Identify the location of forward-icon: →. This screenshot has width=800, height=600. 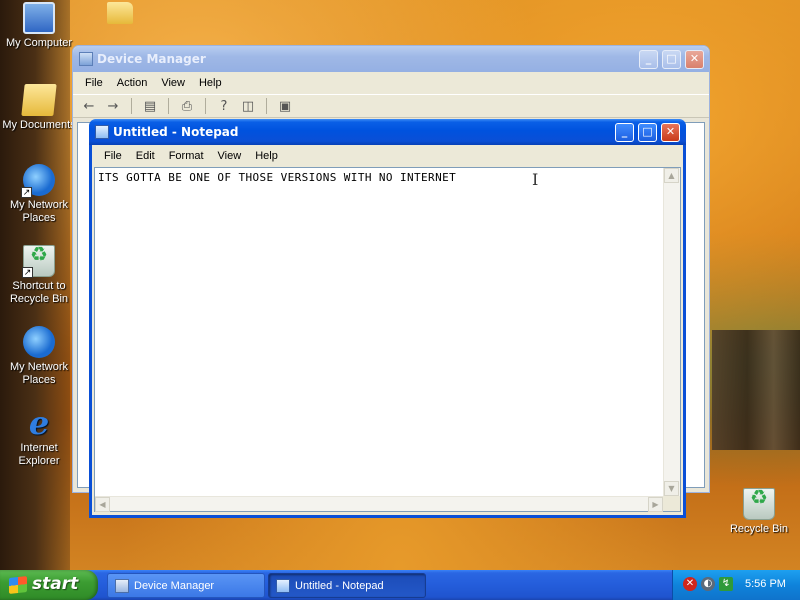
(113, 106).